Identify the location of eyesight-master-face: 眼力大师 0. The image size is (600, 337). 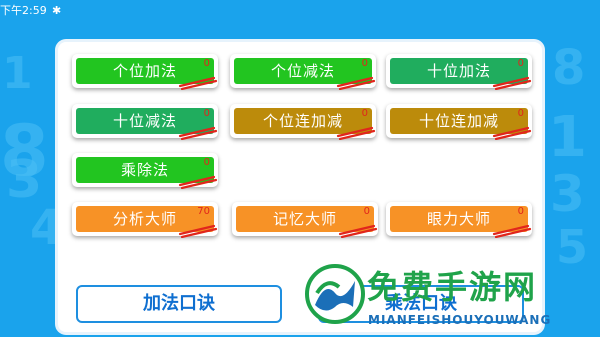
(461, 222).